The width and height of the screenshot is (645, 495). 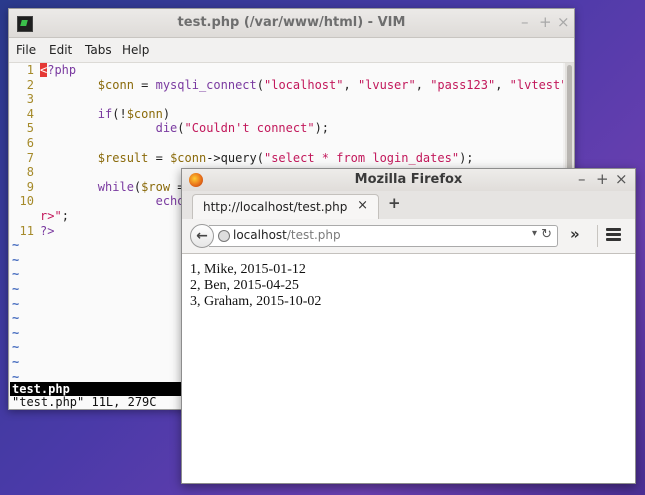 What do you see at coordinates (275, 207) in the screenshot?
I see `tab-label: http://localhost/test.php` at bounding box center [275, 207].